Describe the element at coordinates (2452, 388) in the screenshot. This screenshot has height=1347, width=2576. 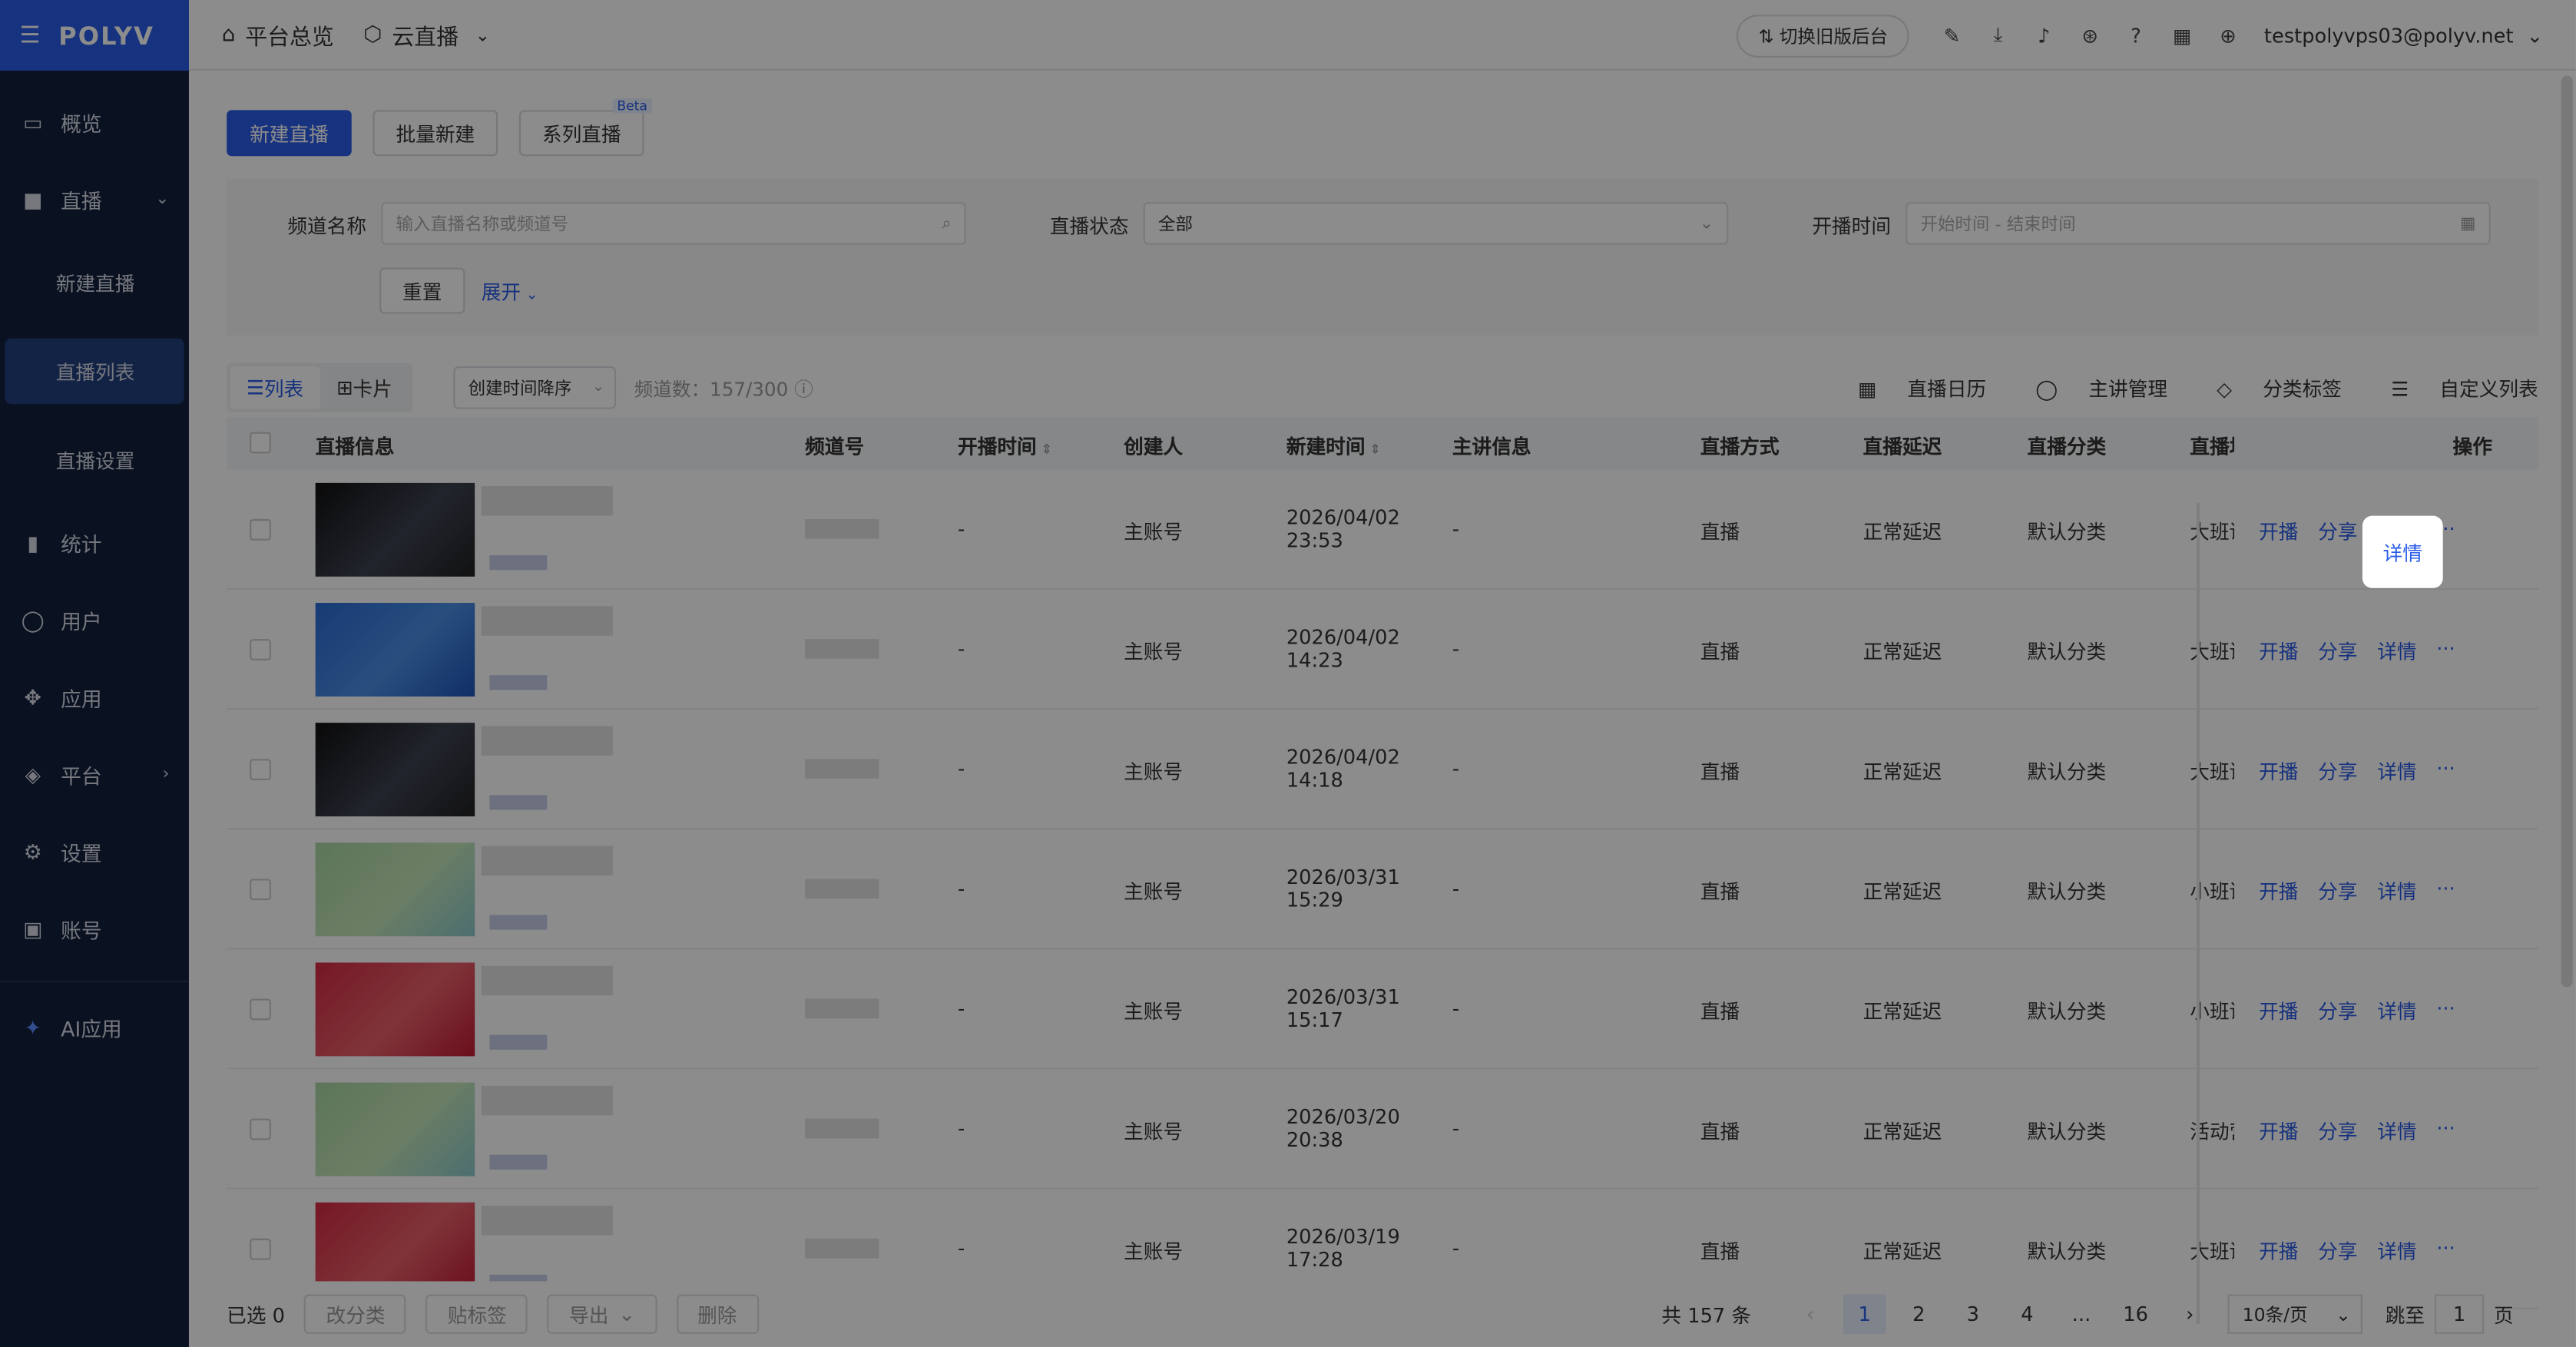
I see `custom-columns-link: ☰ 自定义列表` at that location.